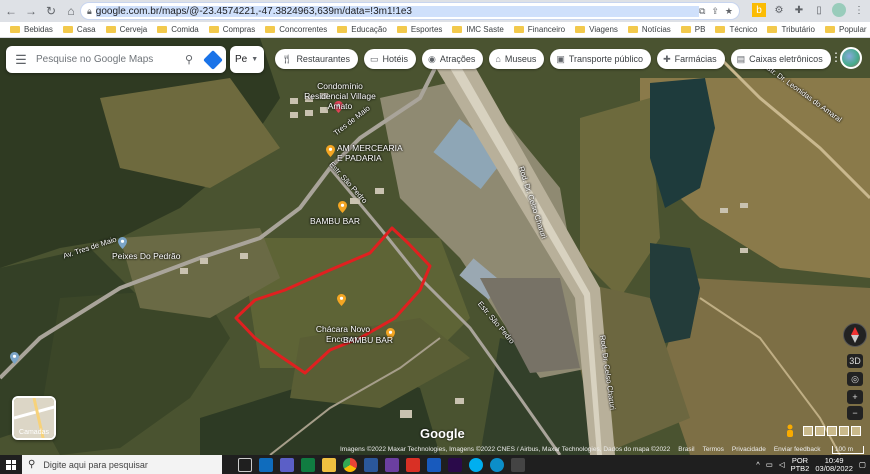 The height and width of the screenshot is (474, 870). What do you see at coordinates (329, 464) in the screenshot?
I see `file-explorer-icon` at bounding box center [329, 464].